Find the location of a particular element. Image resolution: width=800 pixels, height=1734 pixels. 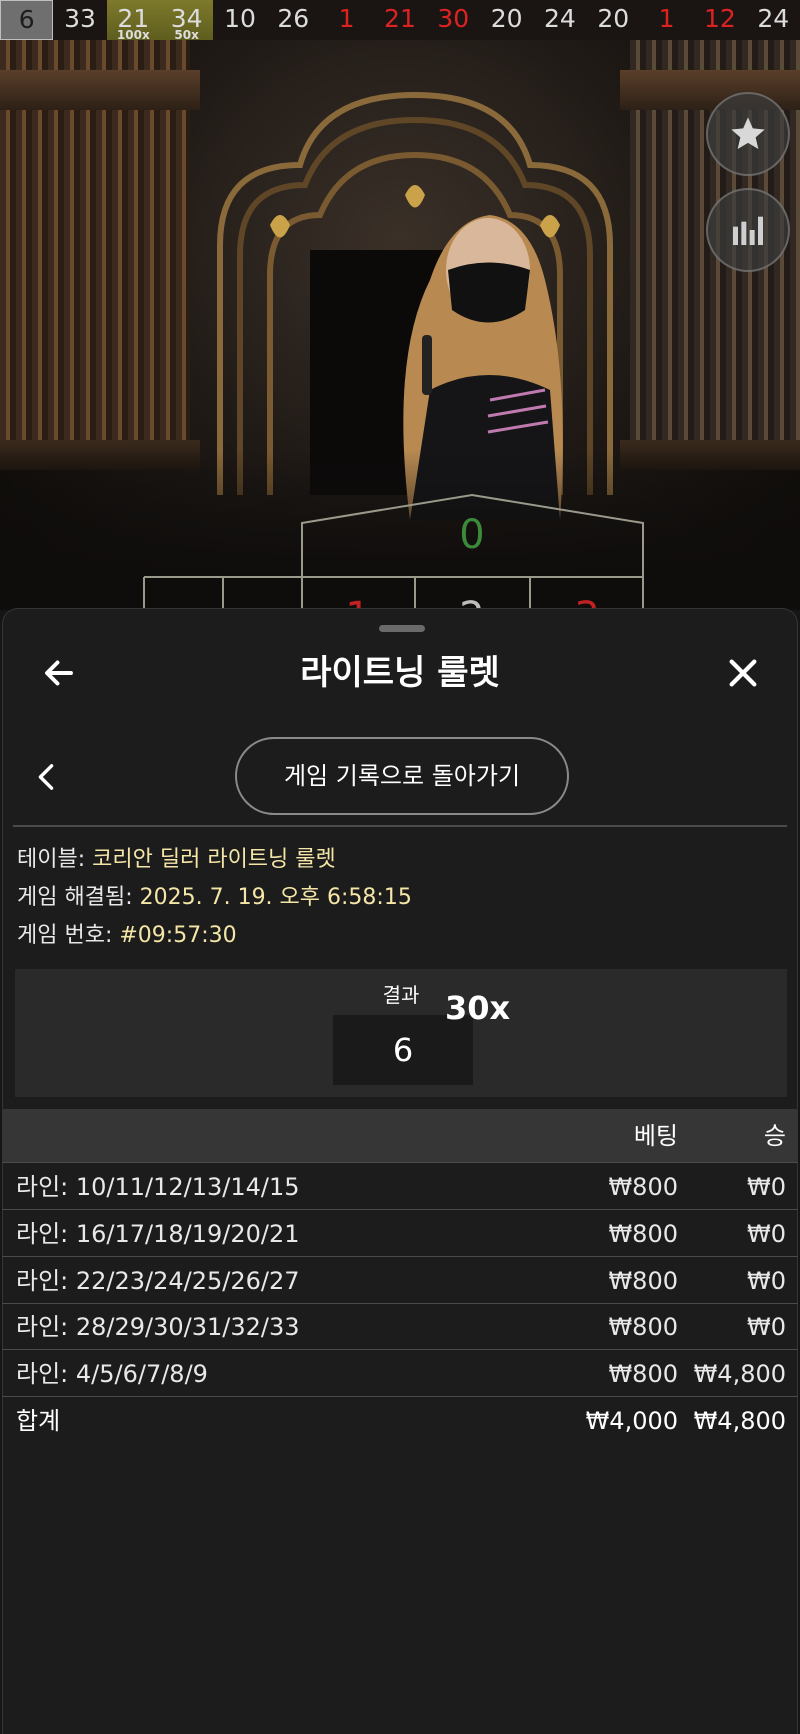

drag-handle is located at coordinates (402, 628).